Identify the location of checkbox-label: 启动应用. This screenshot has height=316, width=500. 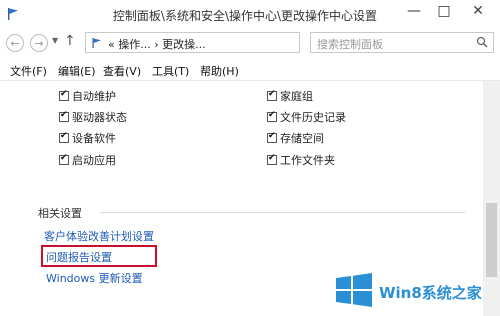
(94, 160).